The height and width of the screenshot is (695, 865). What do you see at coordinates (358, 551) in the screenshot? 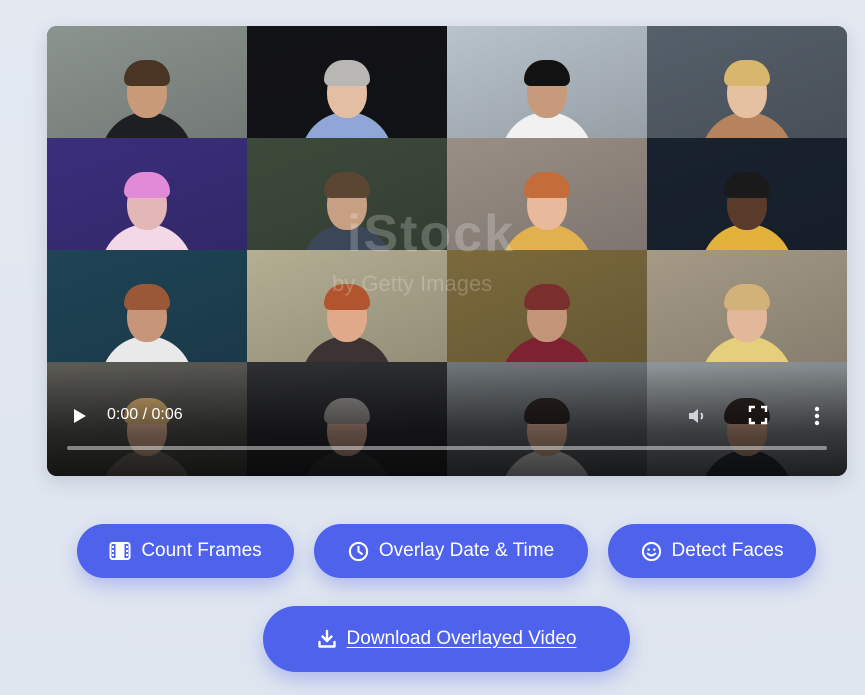
I see `clock-icon` at bounding box center [358, 551].